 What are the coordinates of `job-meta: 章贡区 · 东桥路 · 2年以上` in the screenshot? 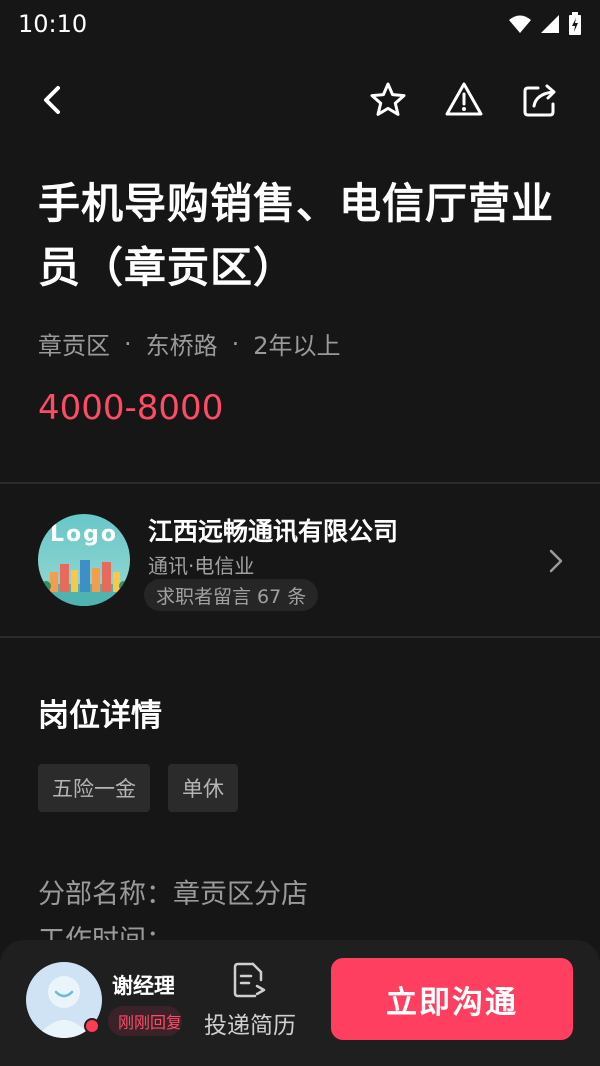 It's located at (189, 343).